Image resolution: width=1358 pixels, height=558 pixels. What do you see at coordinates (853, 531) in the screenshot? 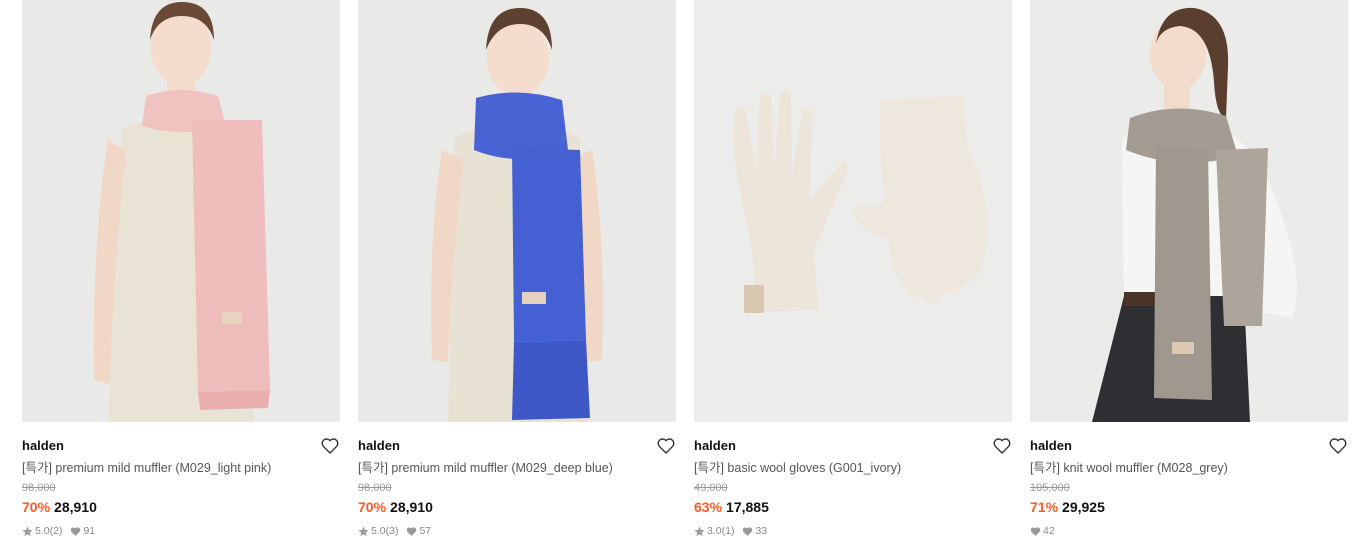
I see `product-meta: 3.0 (1) 33` at bounding box center [853, 531].